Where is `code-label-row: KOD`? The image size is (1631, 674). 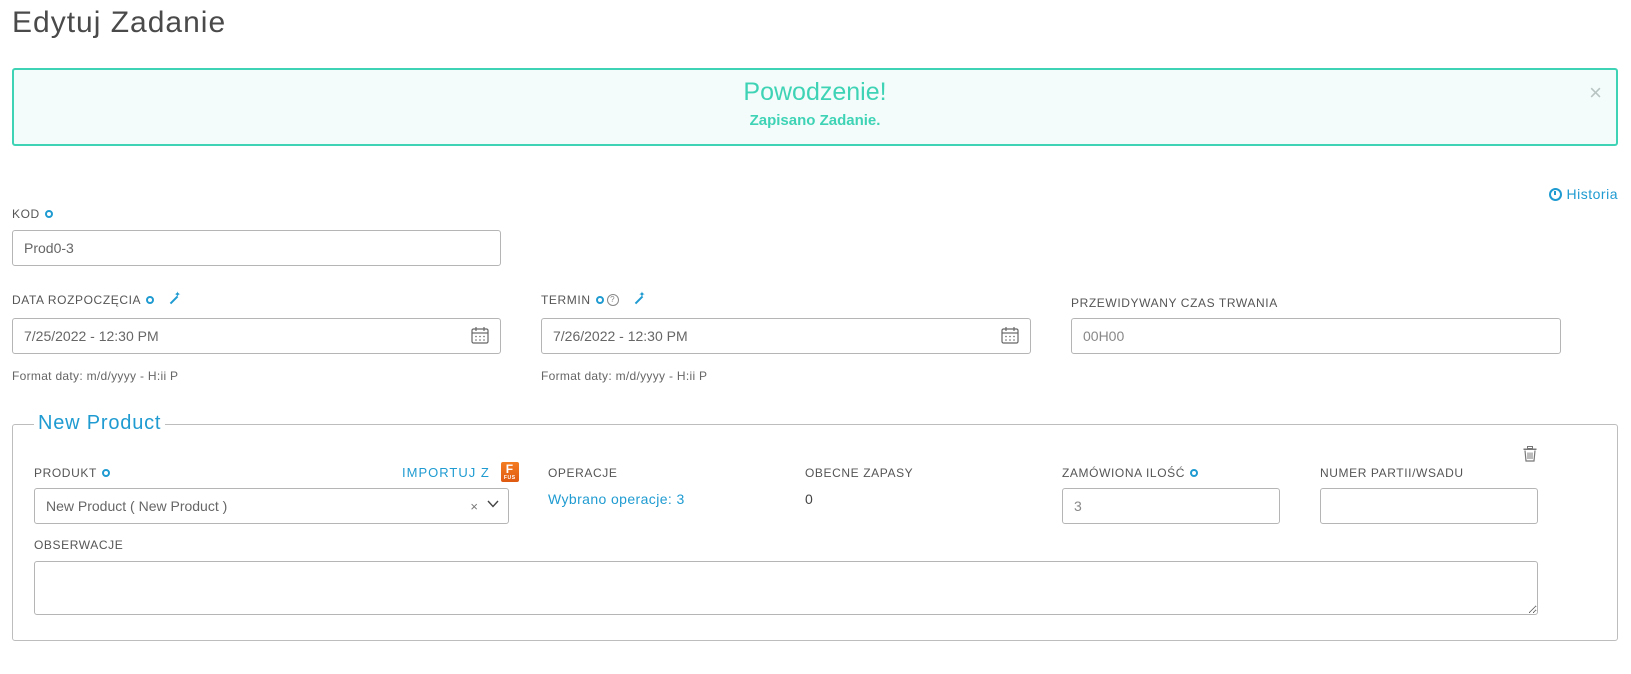
code-label-row: KOD is located at coordinates (32, 214).